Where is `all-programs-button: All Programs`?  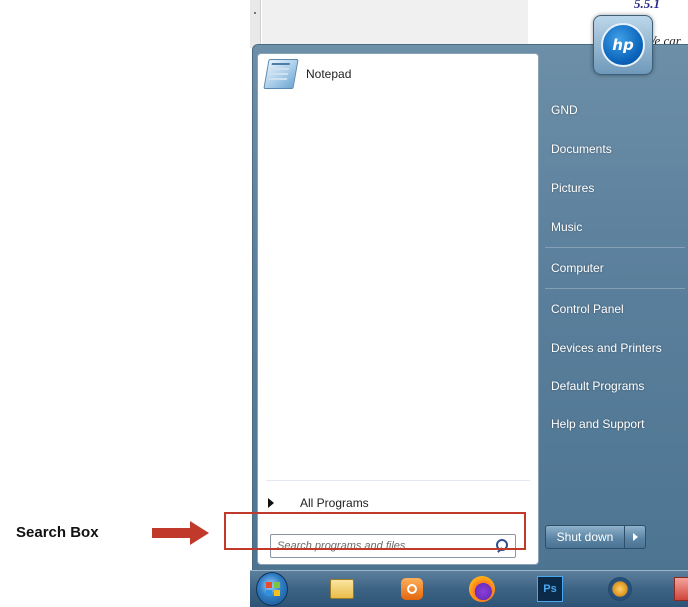 all-programs-button: All Programs is located at coordinates (398, 503).